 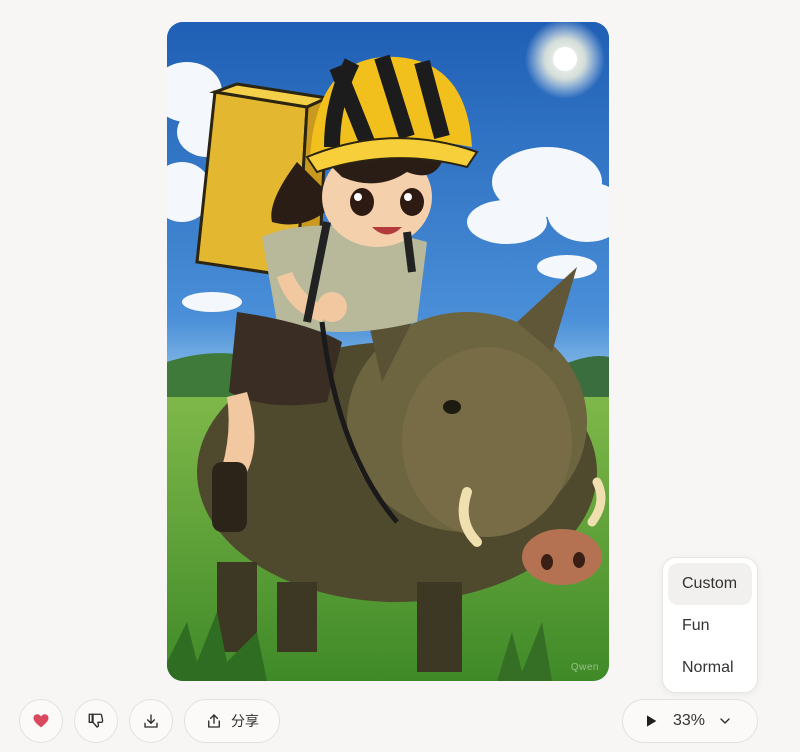 What do you see at coordinates (651, 721) in the screenshot?
I see `play-icon` at bounding box center [651, 721].